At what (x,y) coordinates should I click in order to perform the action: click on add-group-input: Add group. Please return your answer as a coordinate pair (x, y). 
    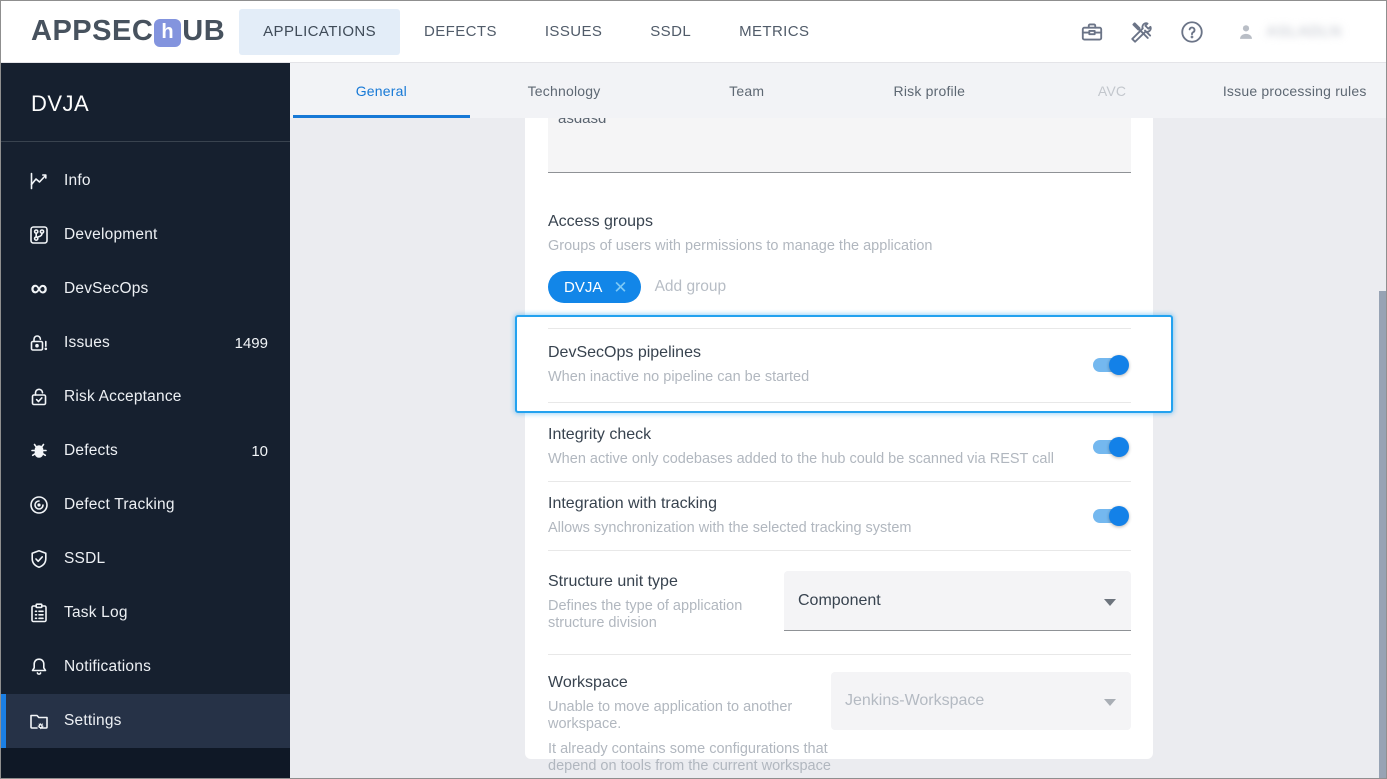
    Looking at the image, I should click on (691, 287).